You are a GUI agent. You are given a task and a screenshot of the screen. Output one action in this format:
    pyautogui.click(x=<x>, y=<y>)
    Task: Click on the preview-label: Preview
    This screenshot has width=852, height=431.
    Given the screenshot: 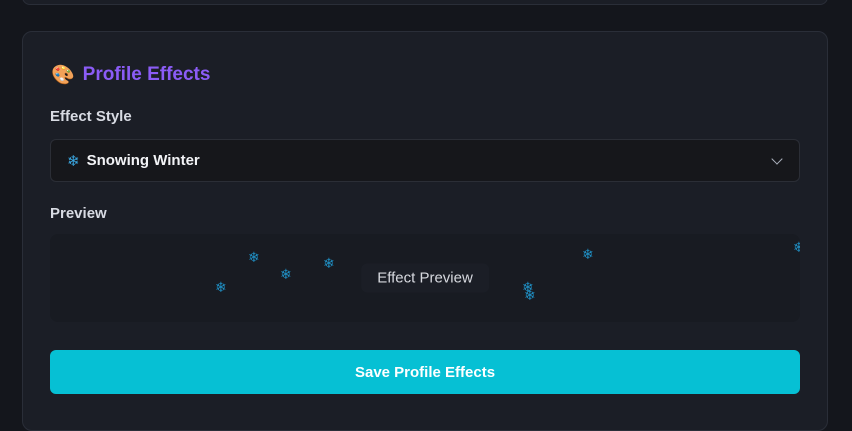 What is the action you would take?
    pyautogui.click(x=78, y=213)
    